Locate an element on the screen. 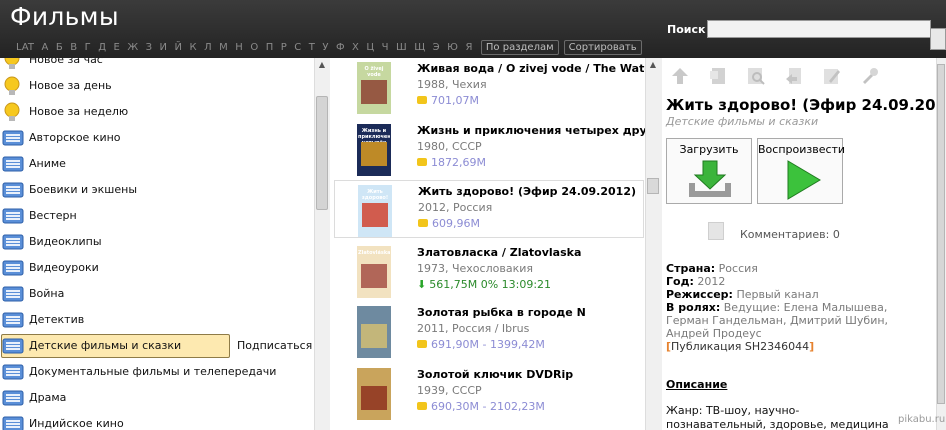 The height and width of the screenshot is (430, 946). alphabet-letter: Л is located at coordinates (208, 47).